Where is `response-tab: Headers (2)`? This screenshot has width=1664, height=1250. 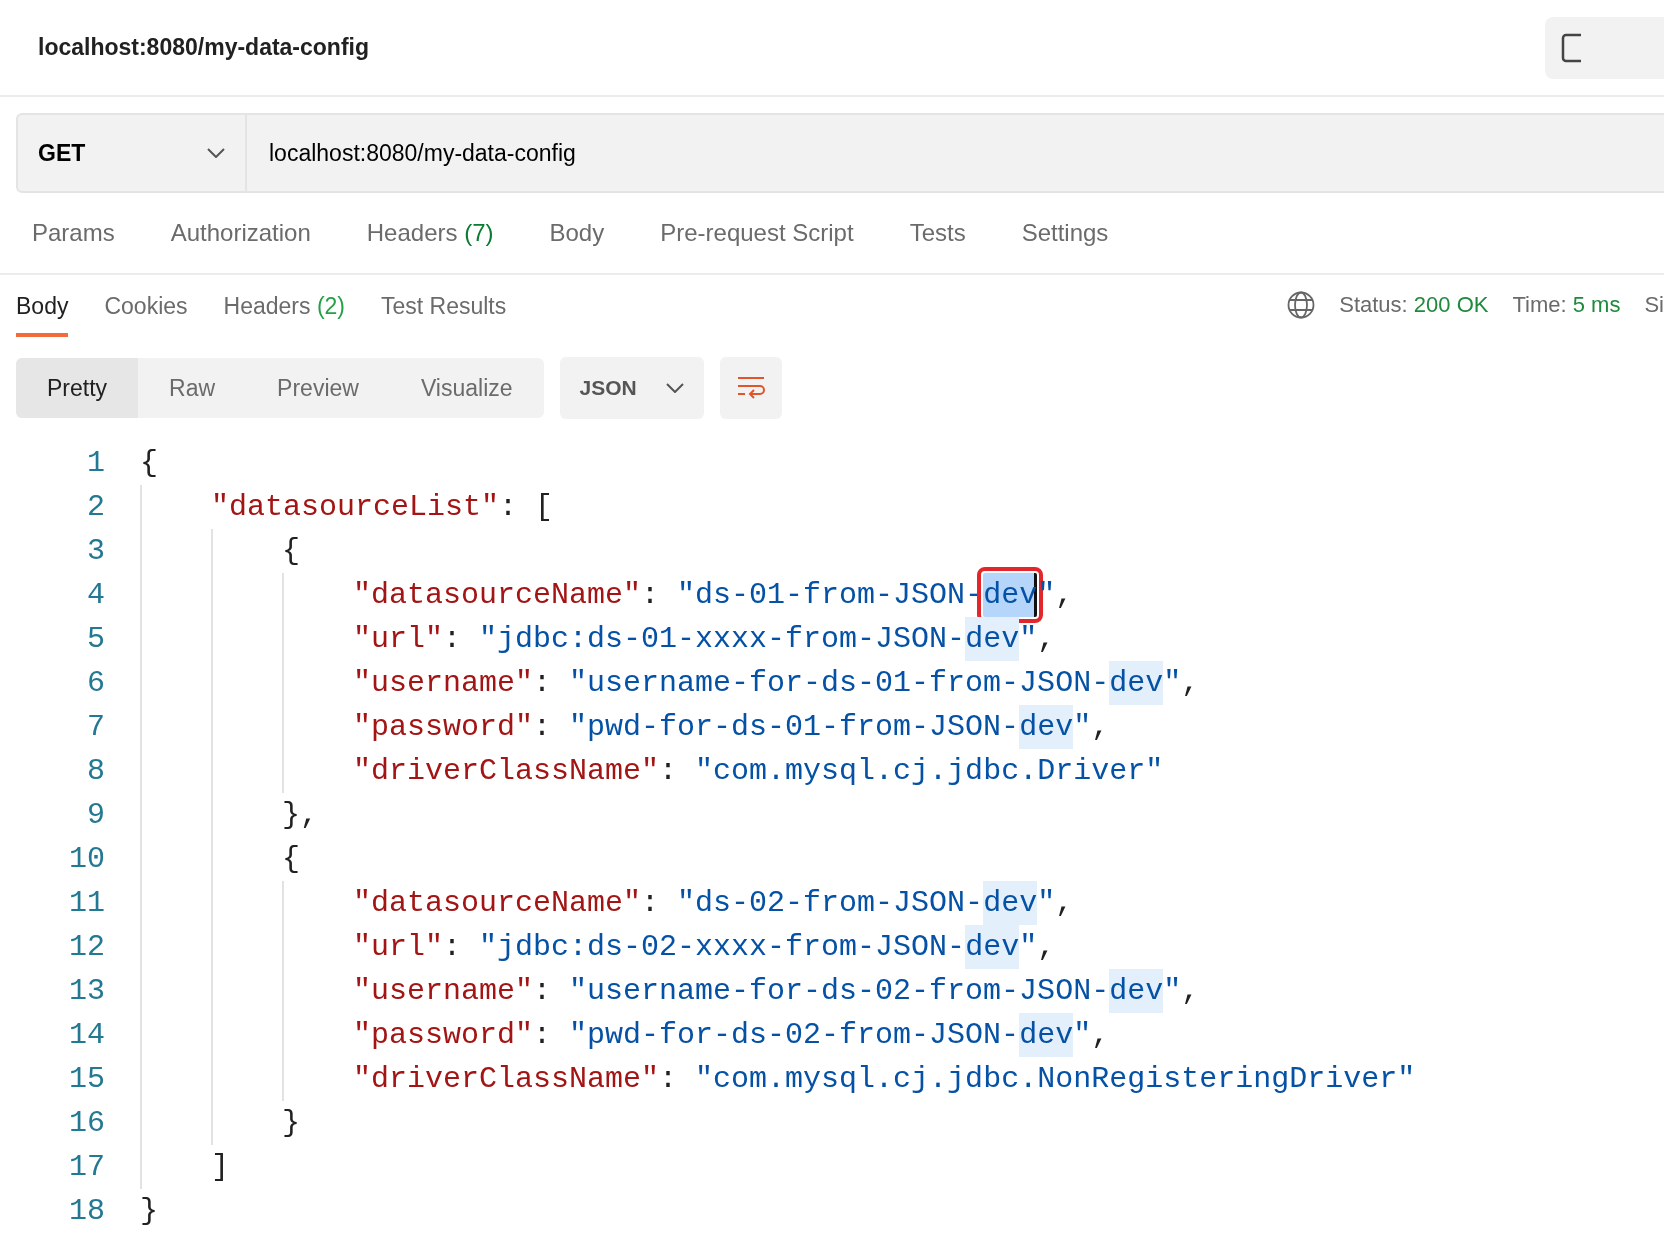 response-tab: Headers (2) is located at coordinates (284, 307).